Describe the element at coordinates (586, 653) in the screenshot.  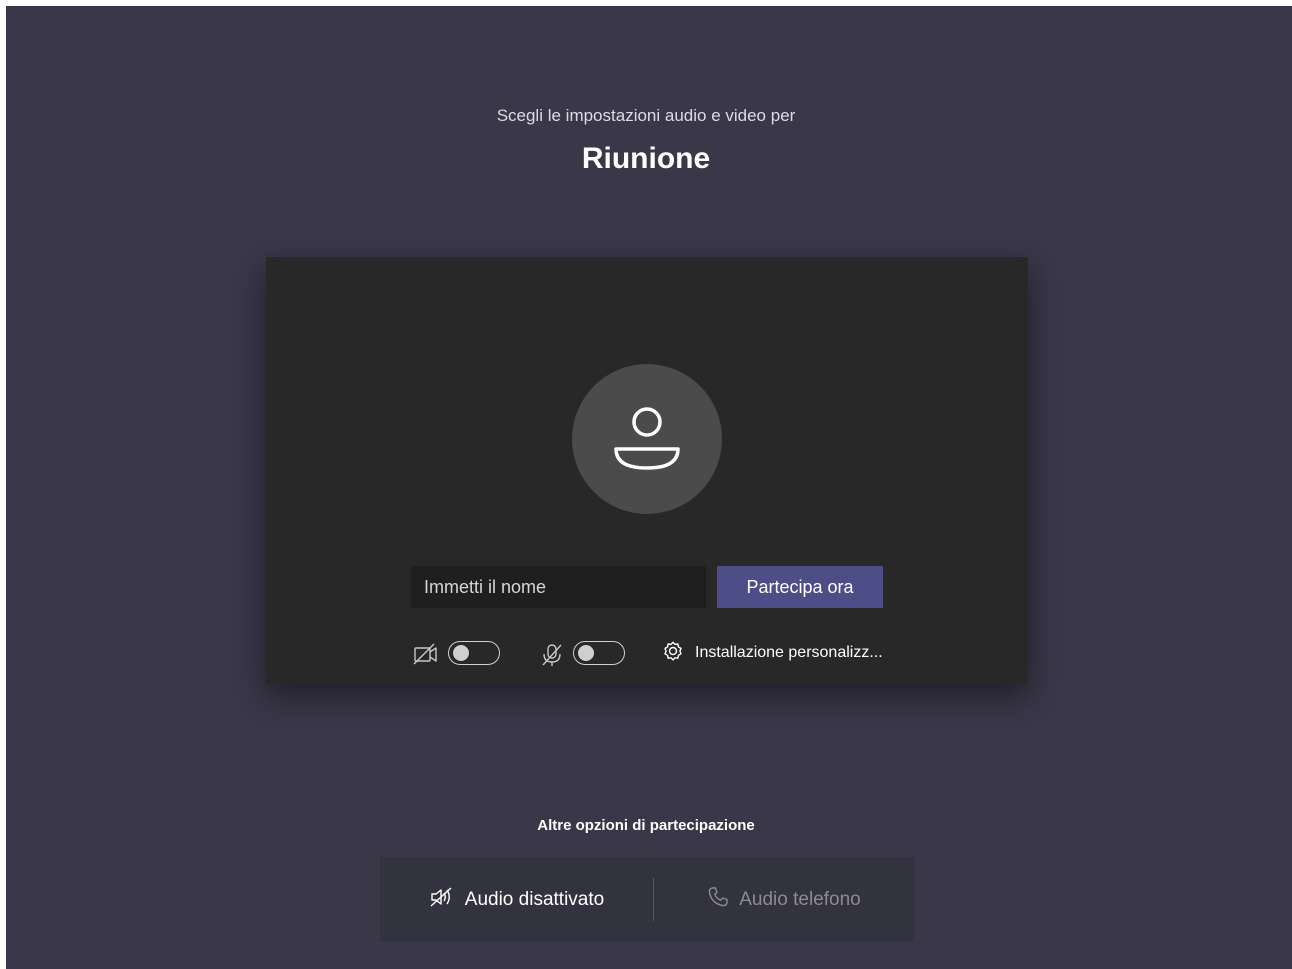
I see `mic-toggle-knob` at that location.